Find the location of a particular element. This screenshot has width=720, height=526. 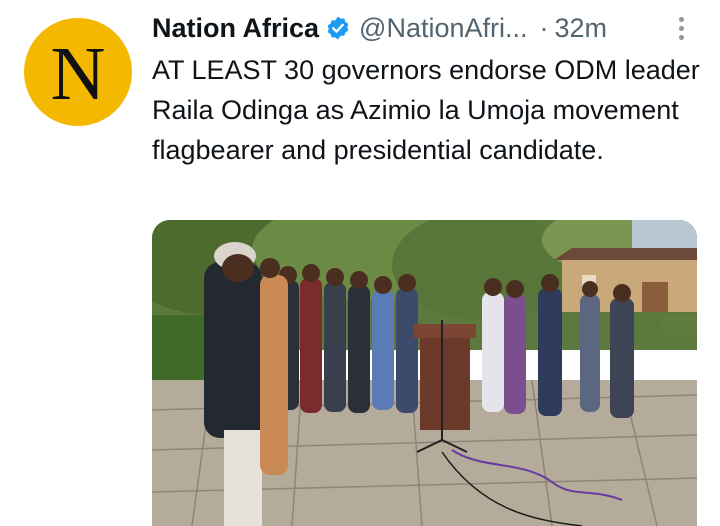

avatar-logo-letter: N is located at coordinates (78, 74).